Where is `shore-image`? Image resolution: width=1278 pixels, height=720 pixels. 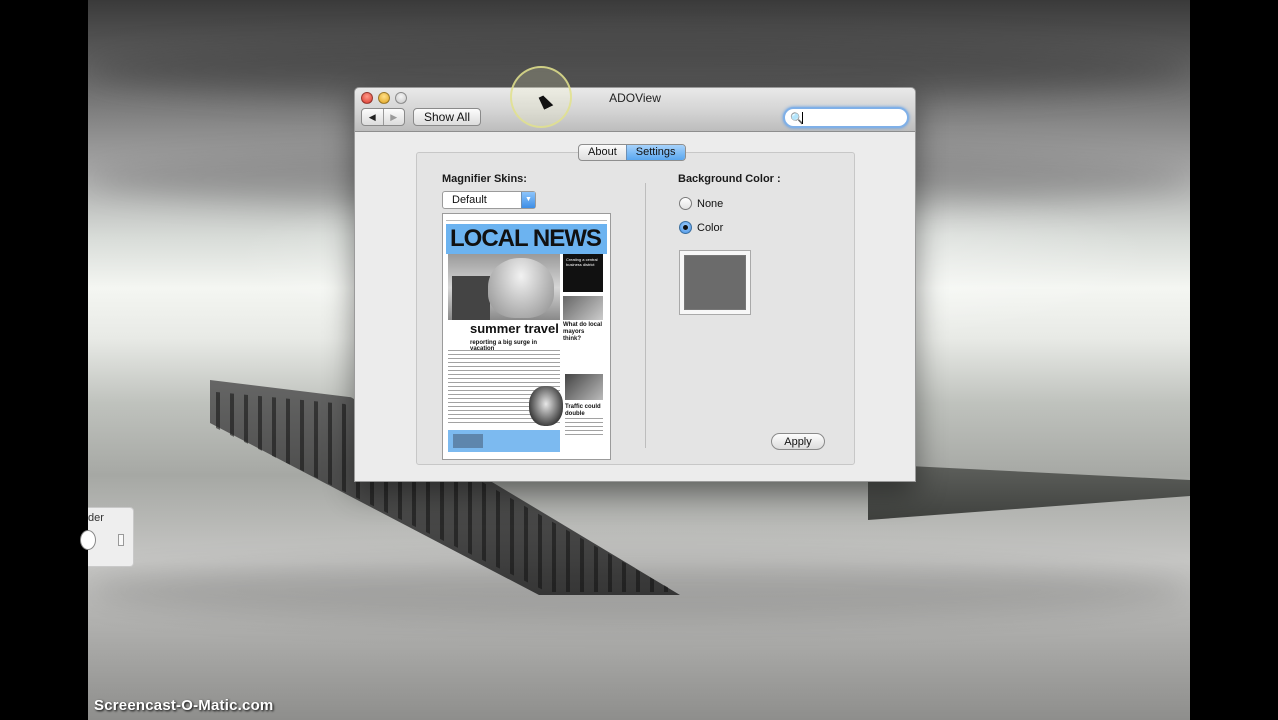 shore-image is located at coordinates (1029, 492).